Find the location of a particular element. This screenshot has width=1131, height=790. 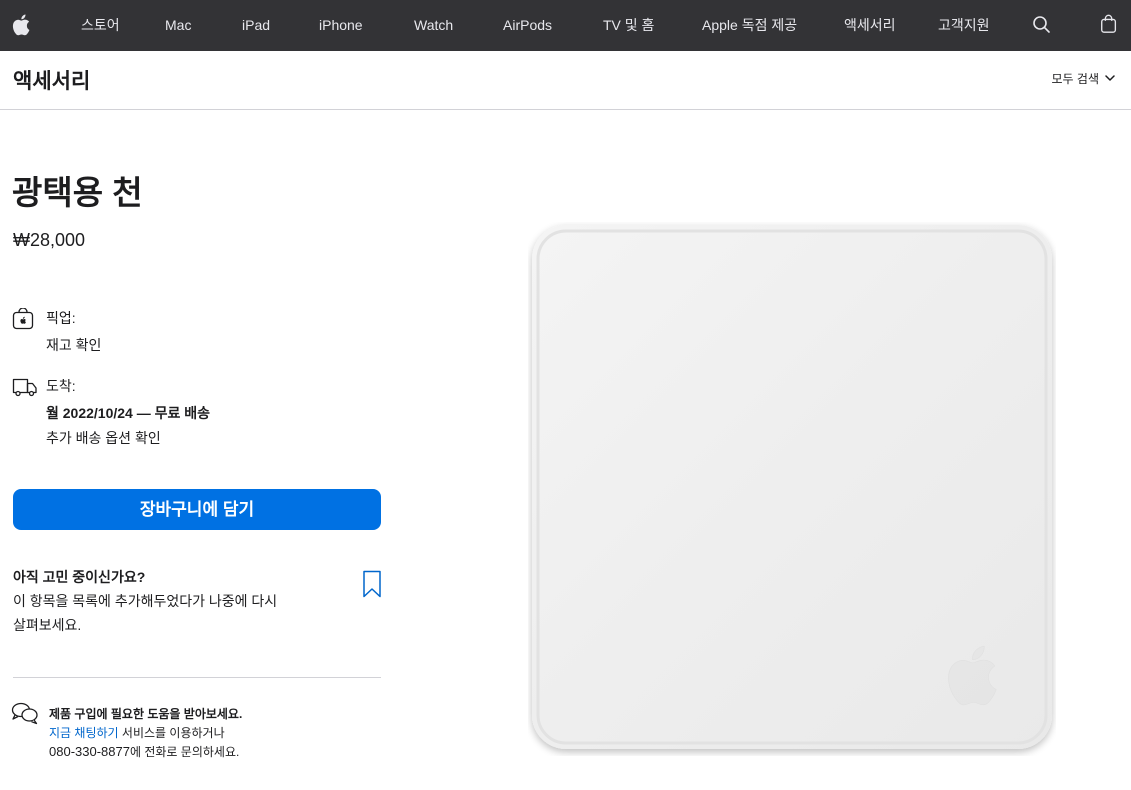

help-chat-line: 지금 채팅하기 서비스를 이용하거나 is located at coordinates (137, 732).